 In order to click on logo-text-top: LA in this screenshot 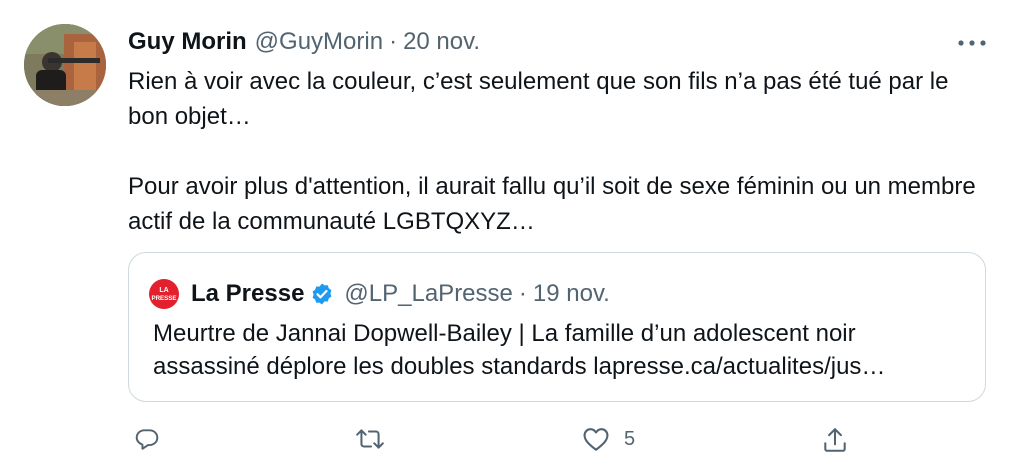, I will do `click(163, 290)`.